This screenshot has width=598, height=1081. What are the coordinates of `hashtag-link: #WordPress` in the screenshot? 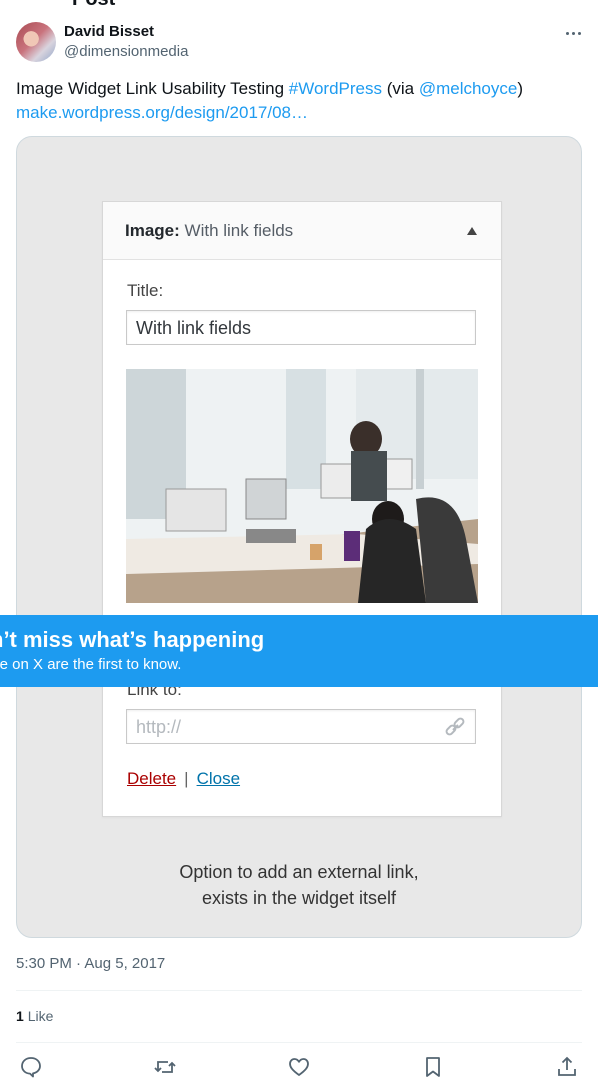 It's located at (335, 88).